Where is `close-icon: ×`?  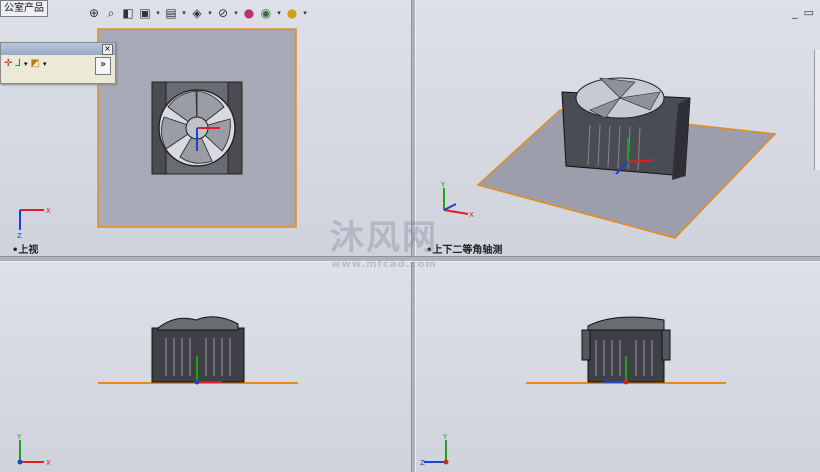
close-icon: × is located at coordinates (107, 49).